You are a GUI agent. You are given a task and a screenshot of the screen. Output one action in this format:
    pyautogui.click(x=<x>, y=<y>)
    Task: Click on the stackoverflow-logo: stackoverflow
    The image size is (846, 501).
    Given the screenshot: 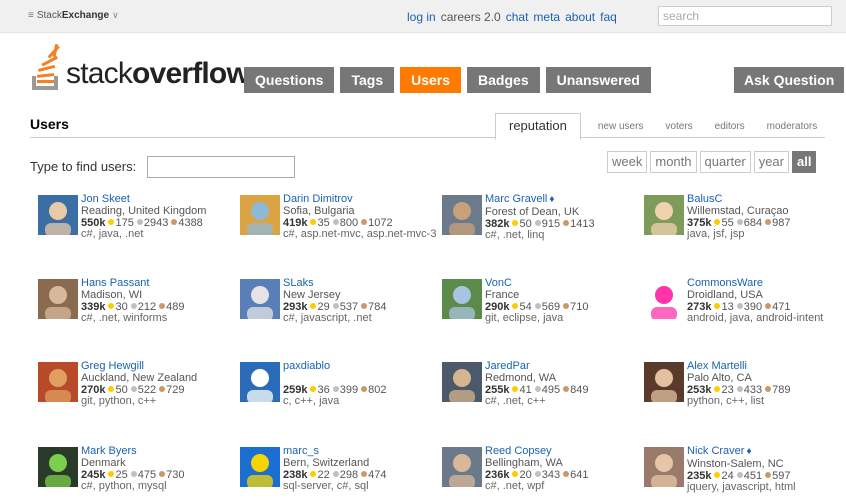 What is the action you would take?
    pyautogui.click(x=140, y=67)
    